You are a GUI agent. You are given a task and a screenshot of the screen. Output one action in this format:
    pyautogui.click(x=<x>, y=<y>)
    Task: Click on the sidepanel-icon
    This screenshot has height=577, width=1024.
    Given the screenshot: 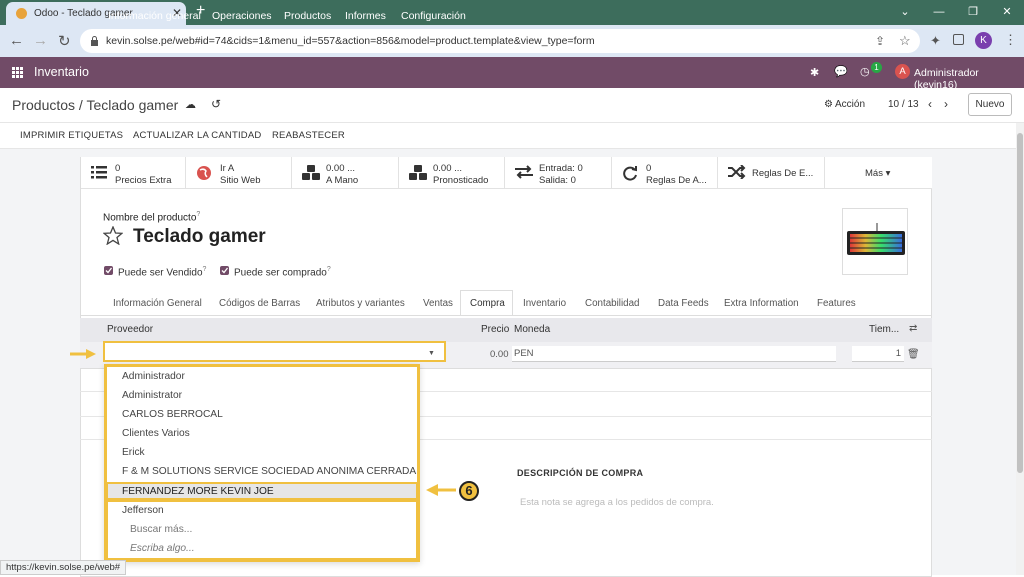 What is the action you would take?
    pyautogui.click(x=958, y=39)
    